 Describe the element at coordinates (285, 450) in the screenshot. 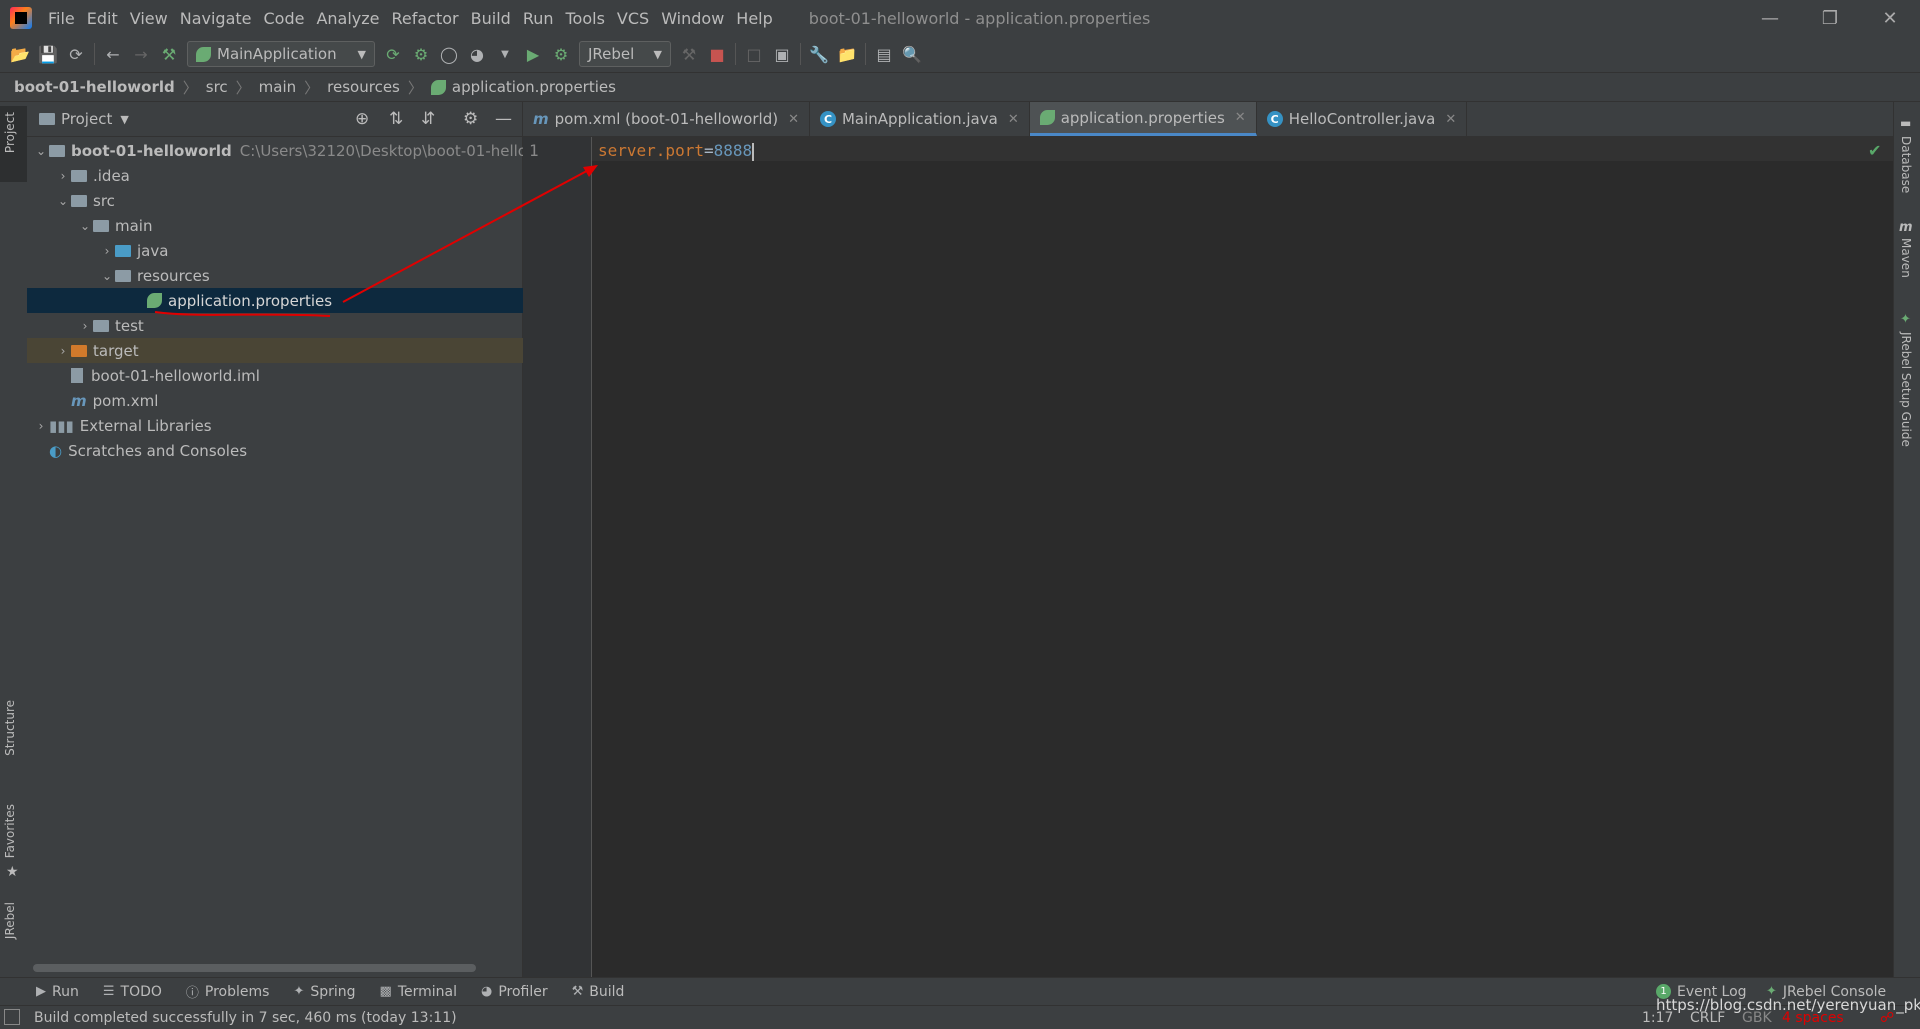

I see `tree-row-scratches: ◐ Scratches and Consoles` at that location.